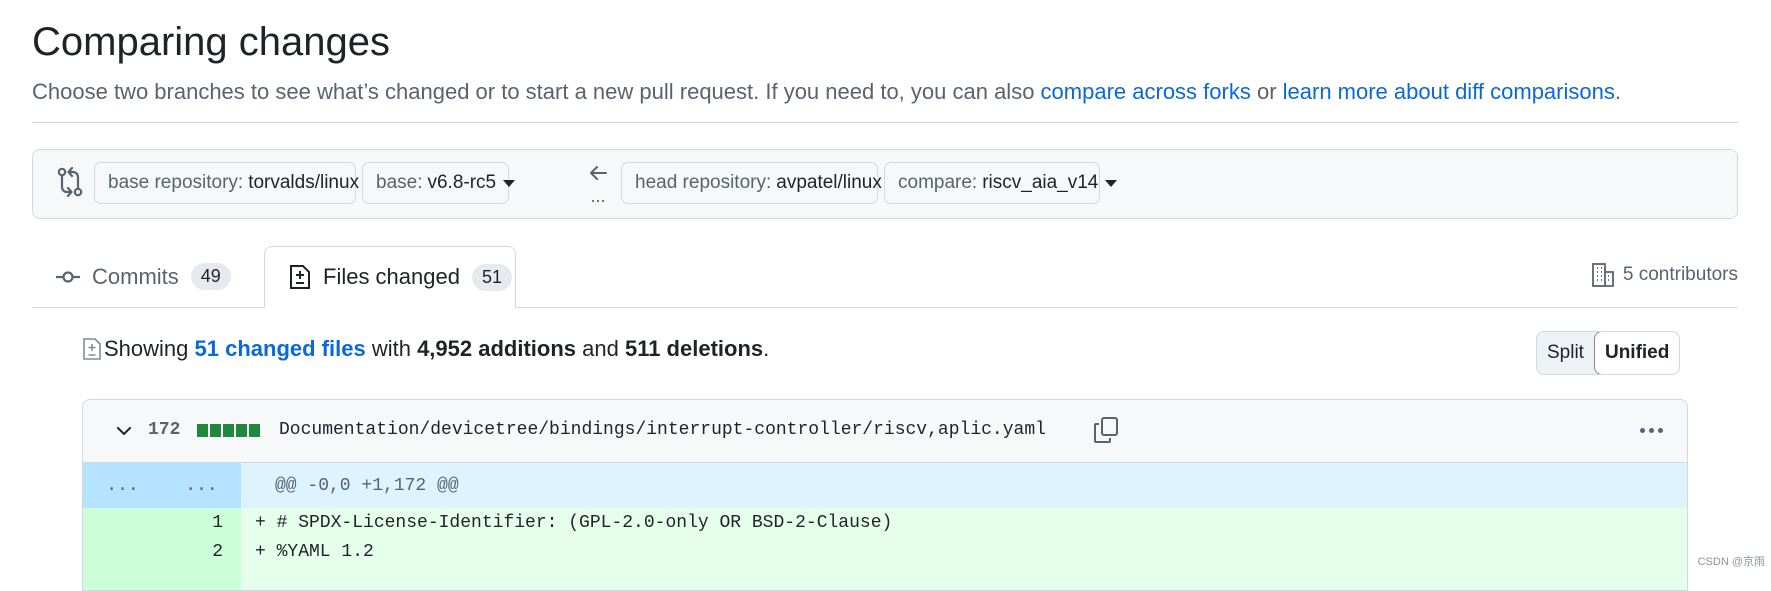  Describe the element at coordinates (143, 276) in the screenshot. I see `tab-commits: Commits 49` at that location.